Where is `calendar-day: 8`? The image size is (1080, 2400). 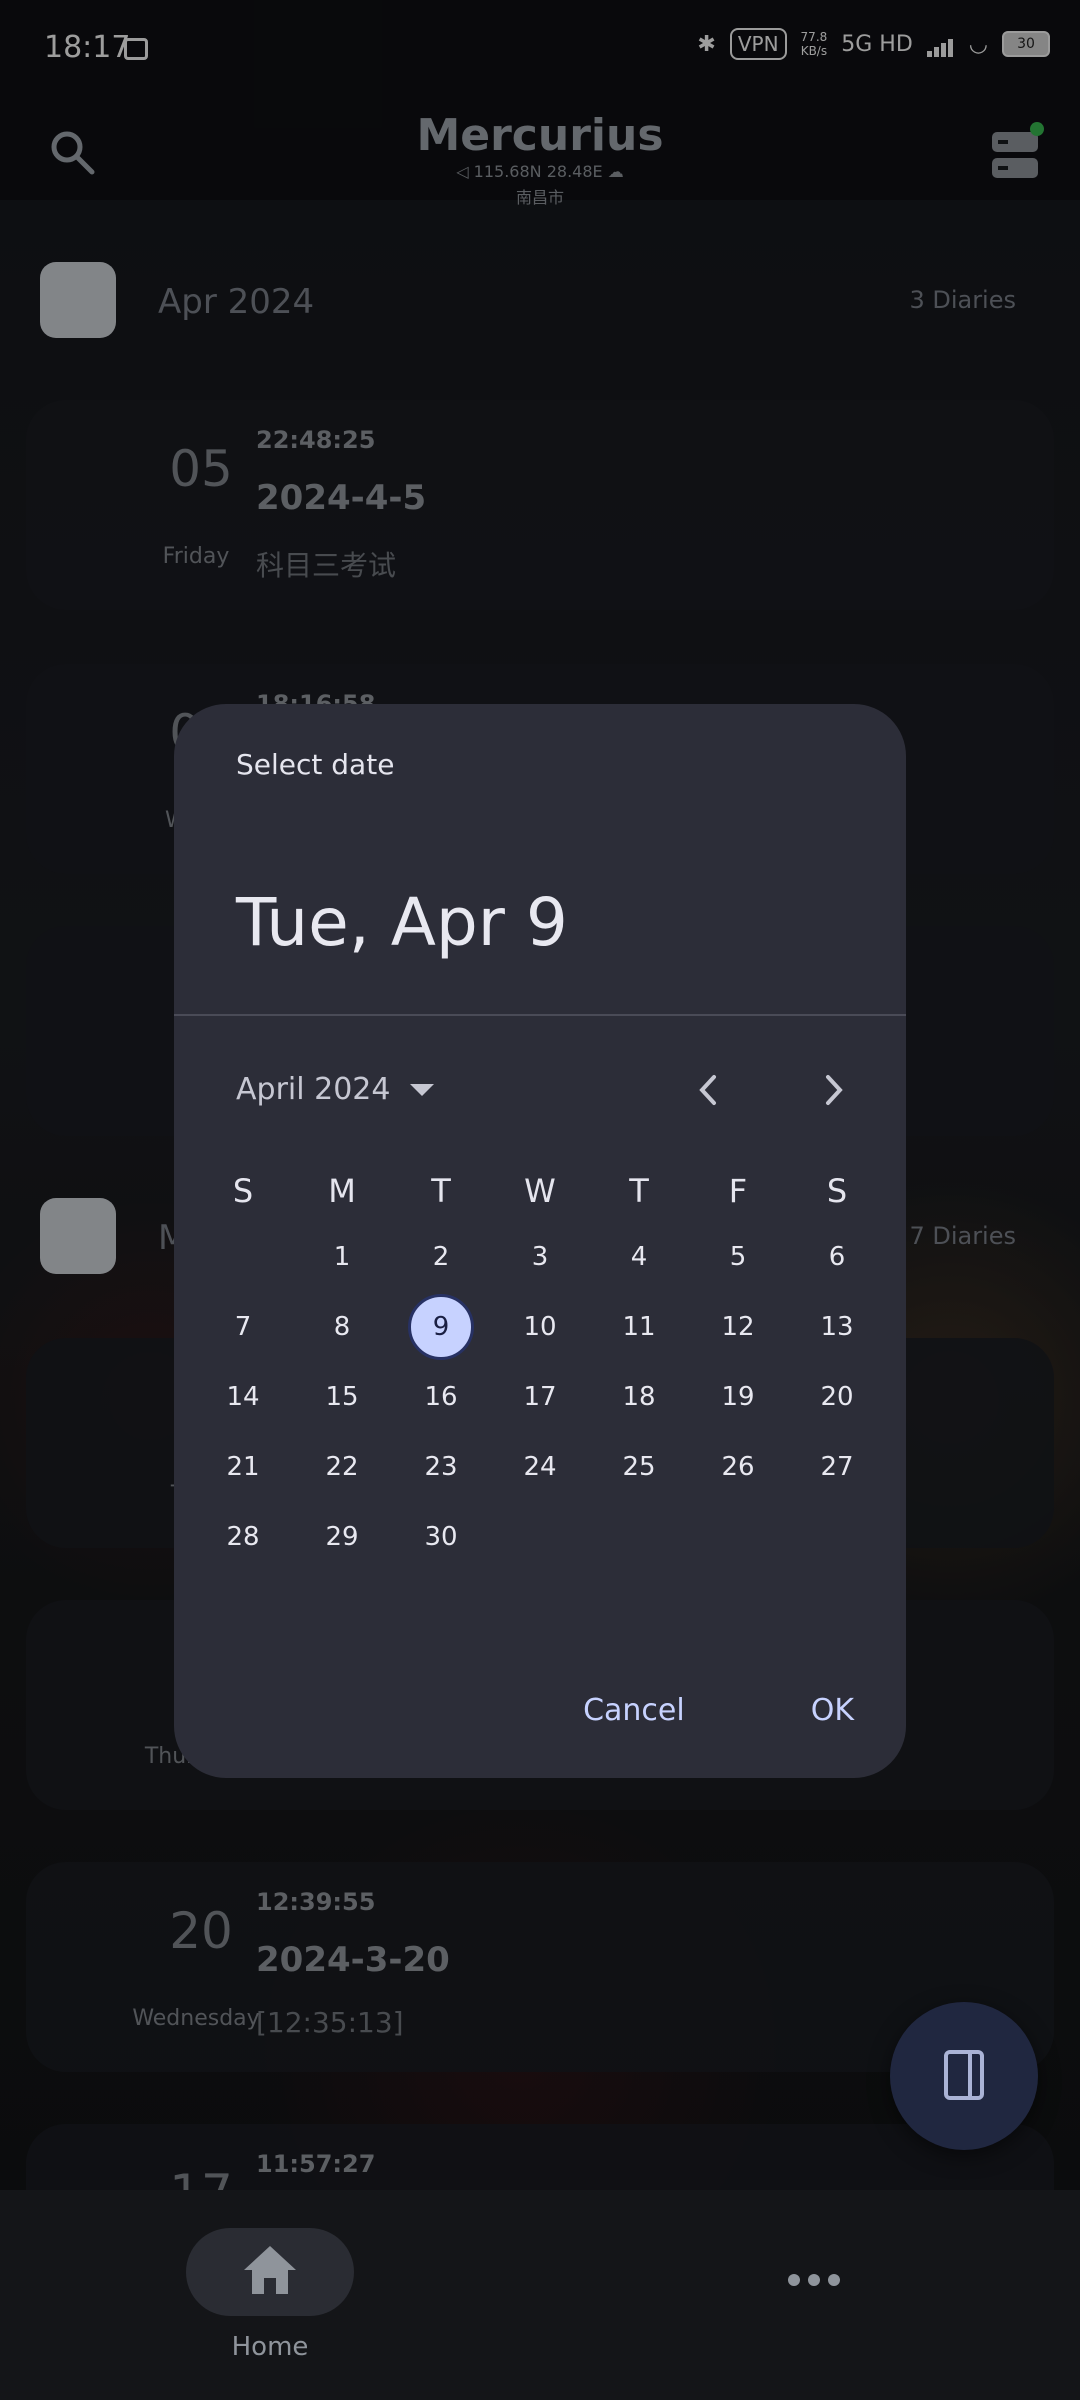
calendar-day: 8 is located at coordinates (342, 1327).